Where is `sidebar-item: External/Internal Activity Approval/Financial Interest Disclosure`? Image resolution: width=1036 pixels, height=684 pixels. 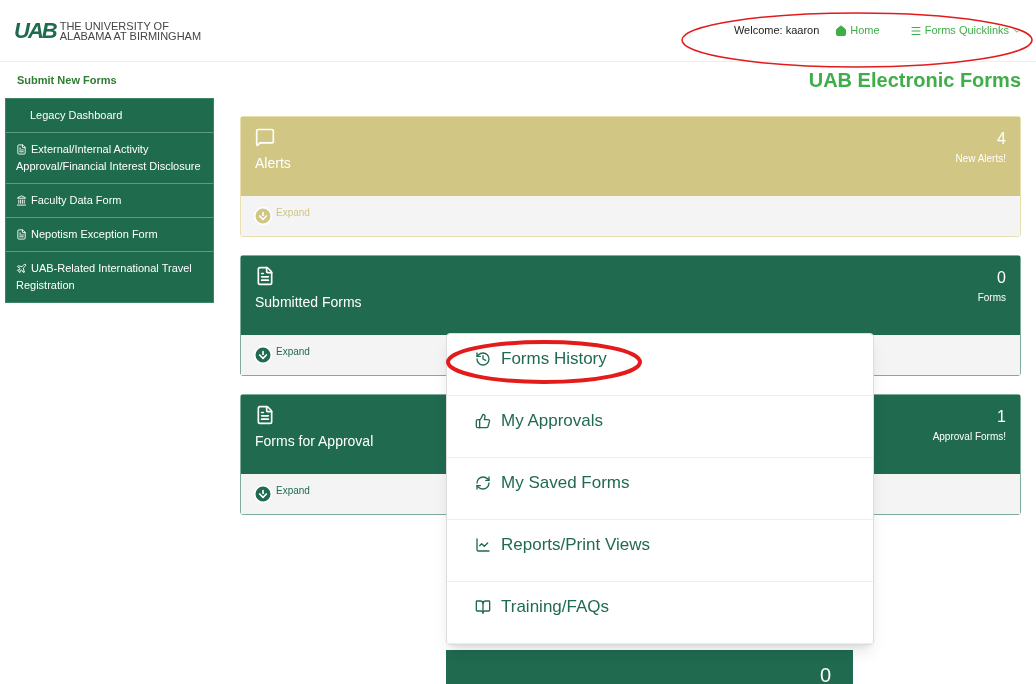 sidebar-item: External/Internal Activity Approval/Financial Interest Disclosure is located at coordinates (109, 158).